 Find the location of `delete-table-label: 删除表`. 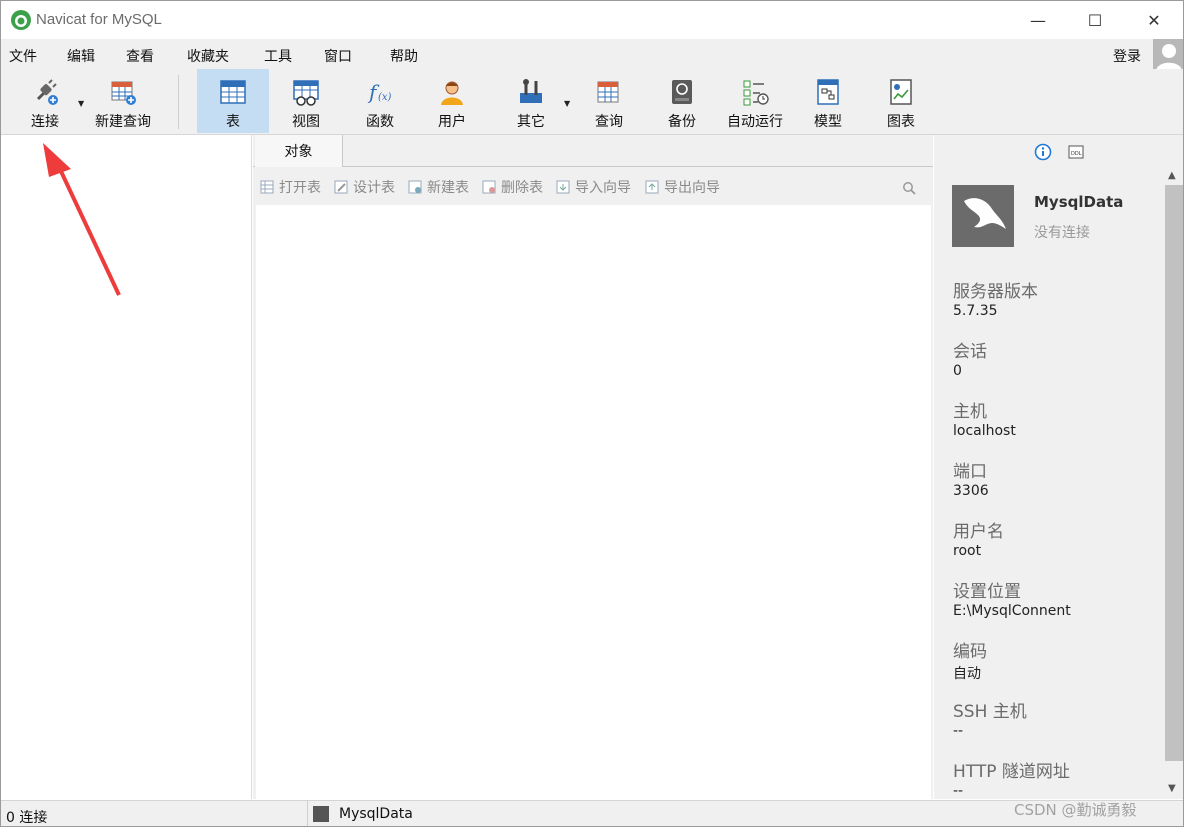

delete-table-label: 删除表 is located at coordinates (522, 188).